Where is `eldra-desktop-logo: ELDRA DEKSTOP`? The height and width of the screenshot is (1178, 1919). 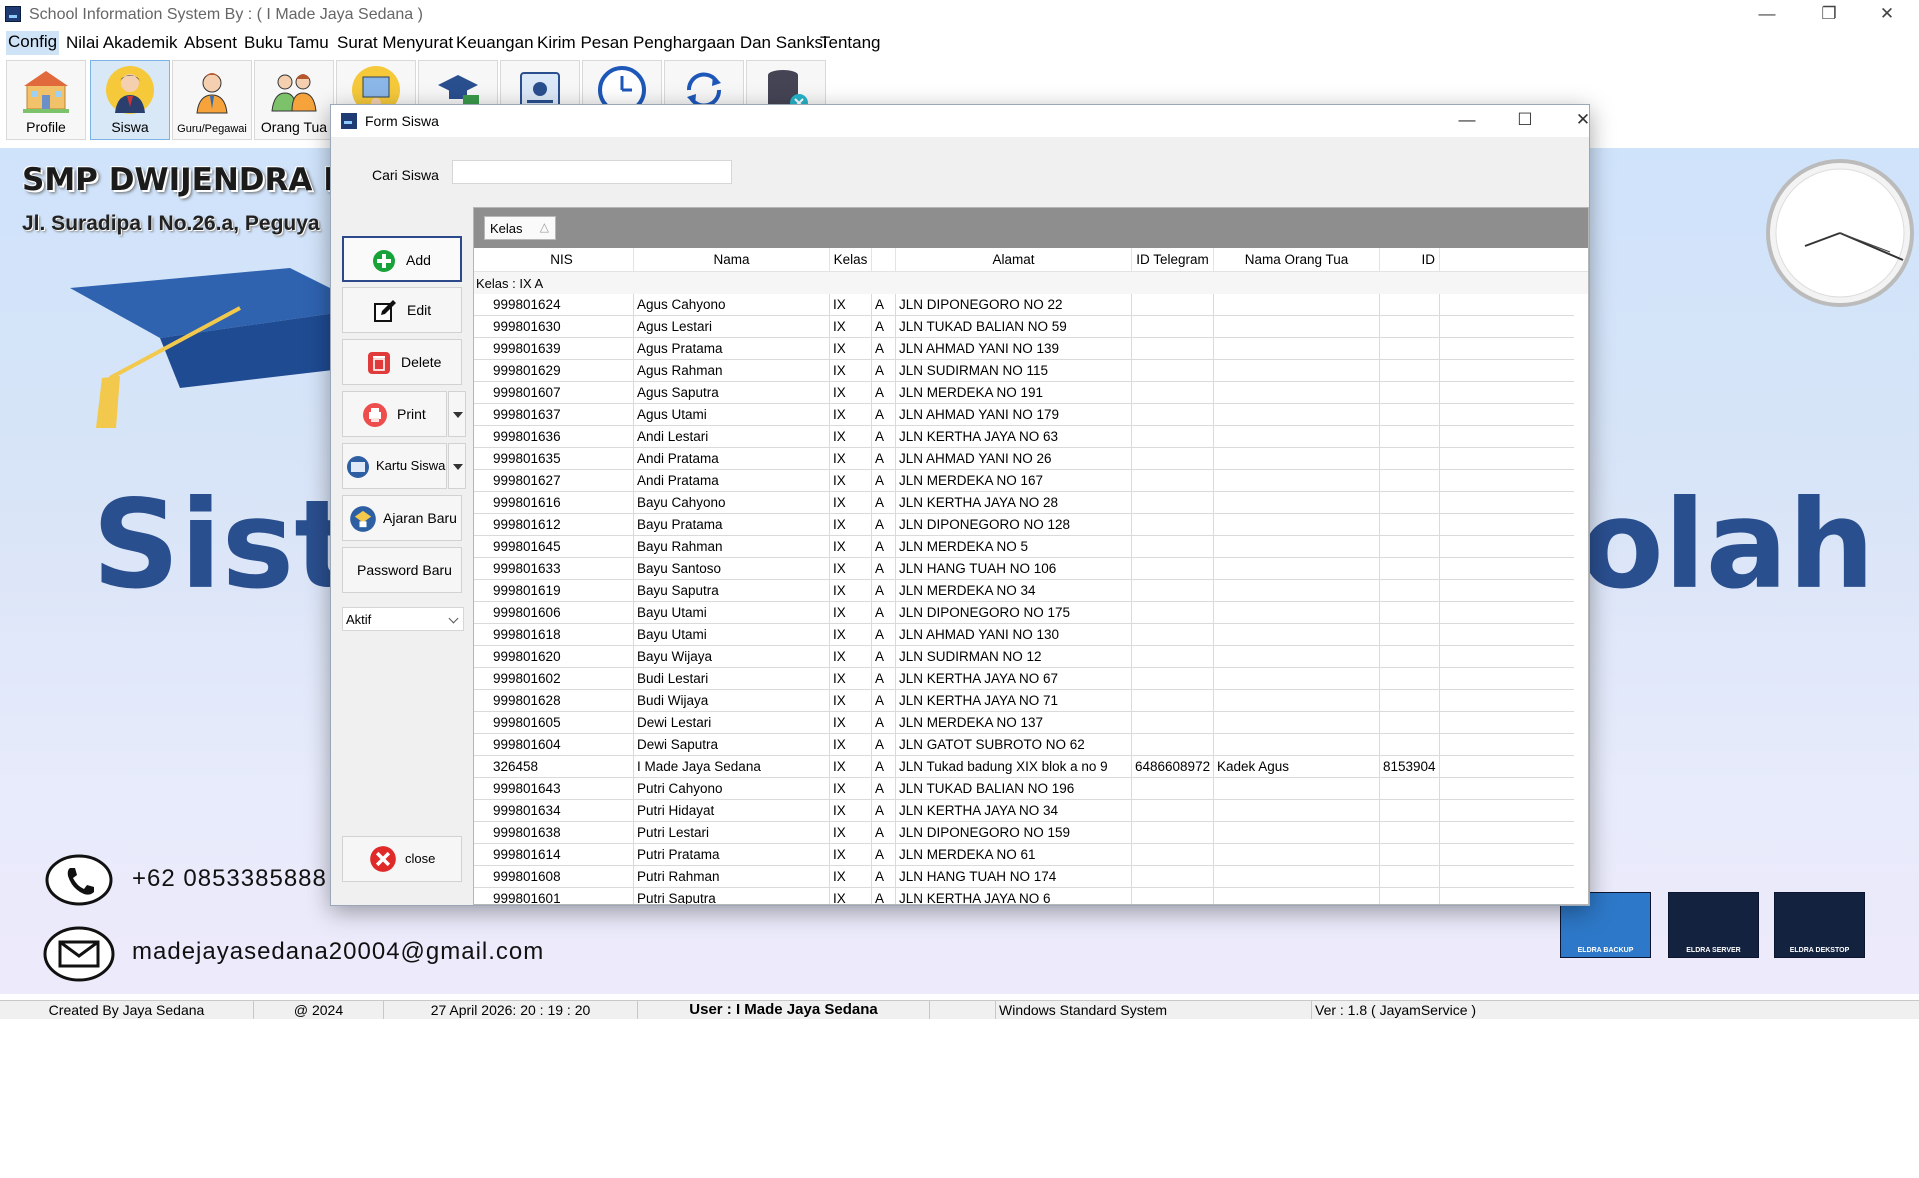
eldra-desktop-logo: ELDRA DEKSTOP is located at coordinates (1819, 925).